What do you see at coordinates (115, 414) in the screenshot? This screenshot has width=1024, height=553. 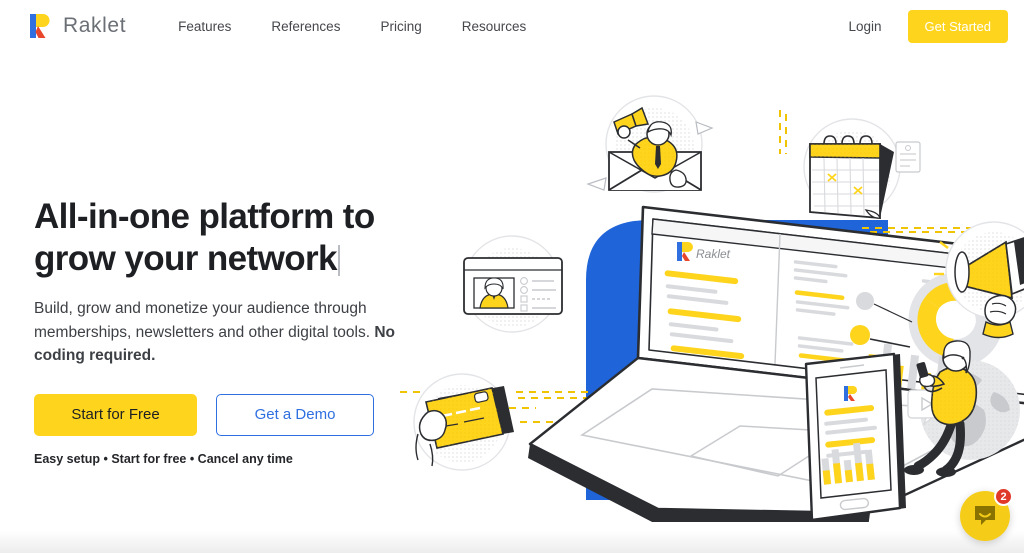 I see `start-for-free-button: Start for Free` at bounding box center [115, 414].